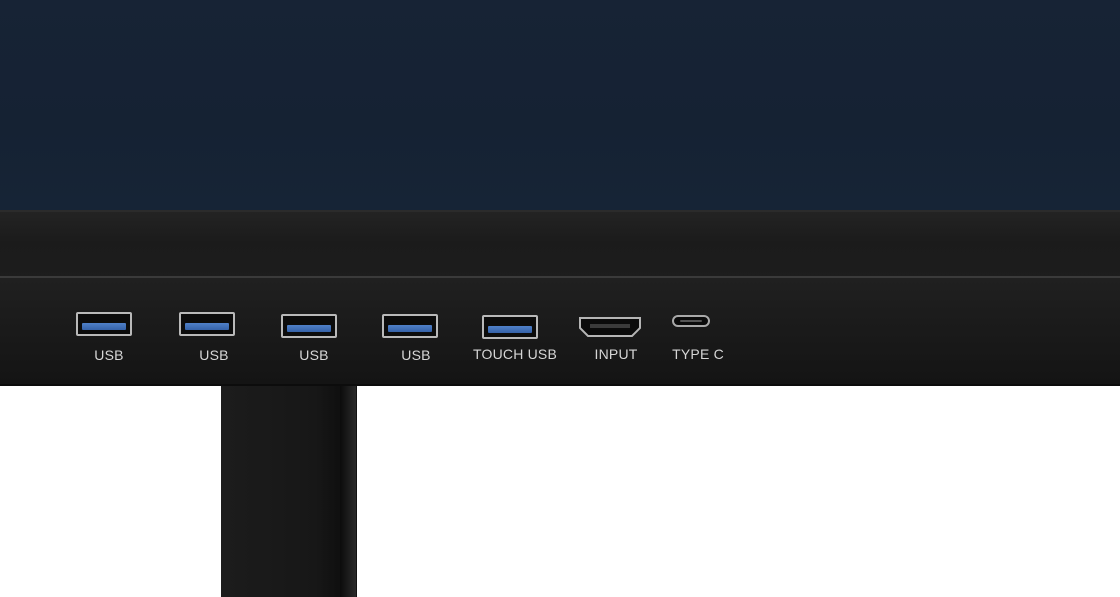 Image resolution: width=1120 pixels, height=597 pixels. What do you see at coordinates (515, 354) in the screenshot?
I see `touch-usb-port-label: TOUCH USB` at bounding box center [515, 354].